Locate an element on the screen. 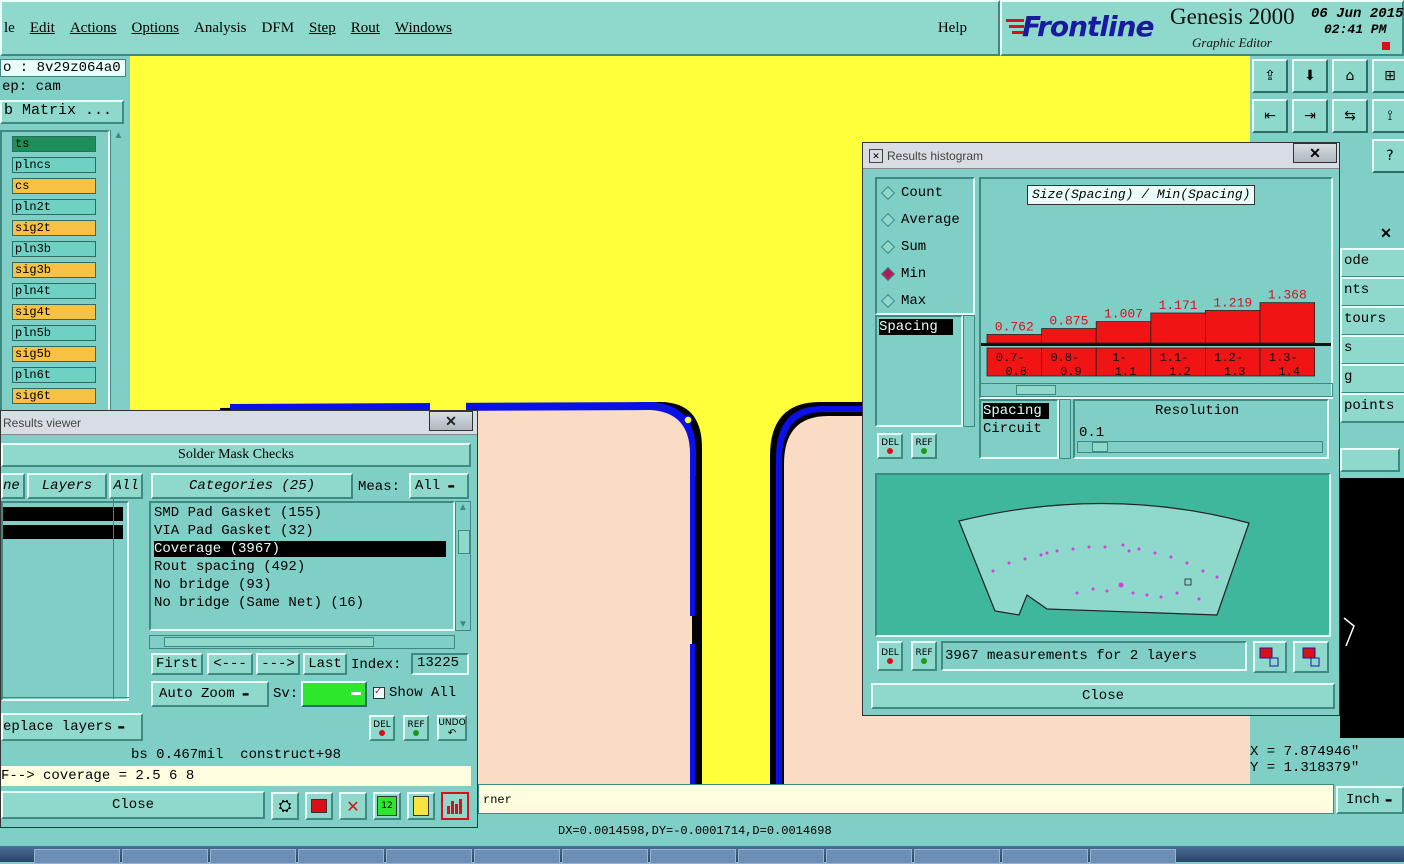  tool-move-up-icon: ⇪ is located at coordinates (1270, 76).